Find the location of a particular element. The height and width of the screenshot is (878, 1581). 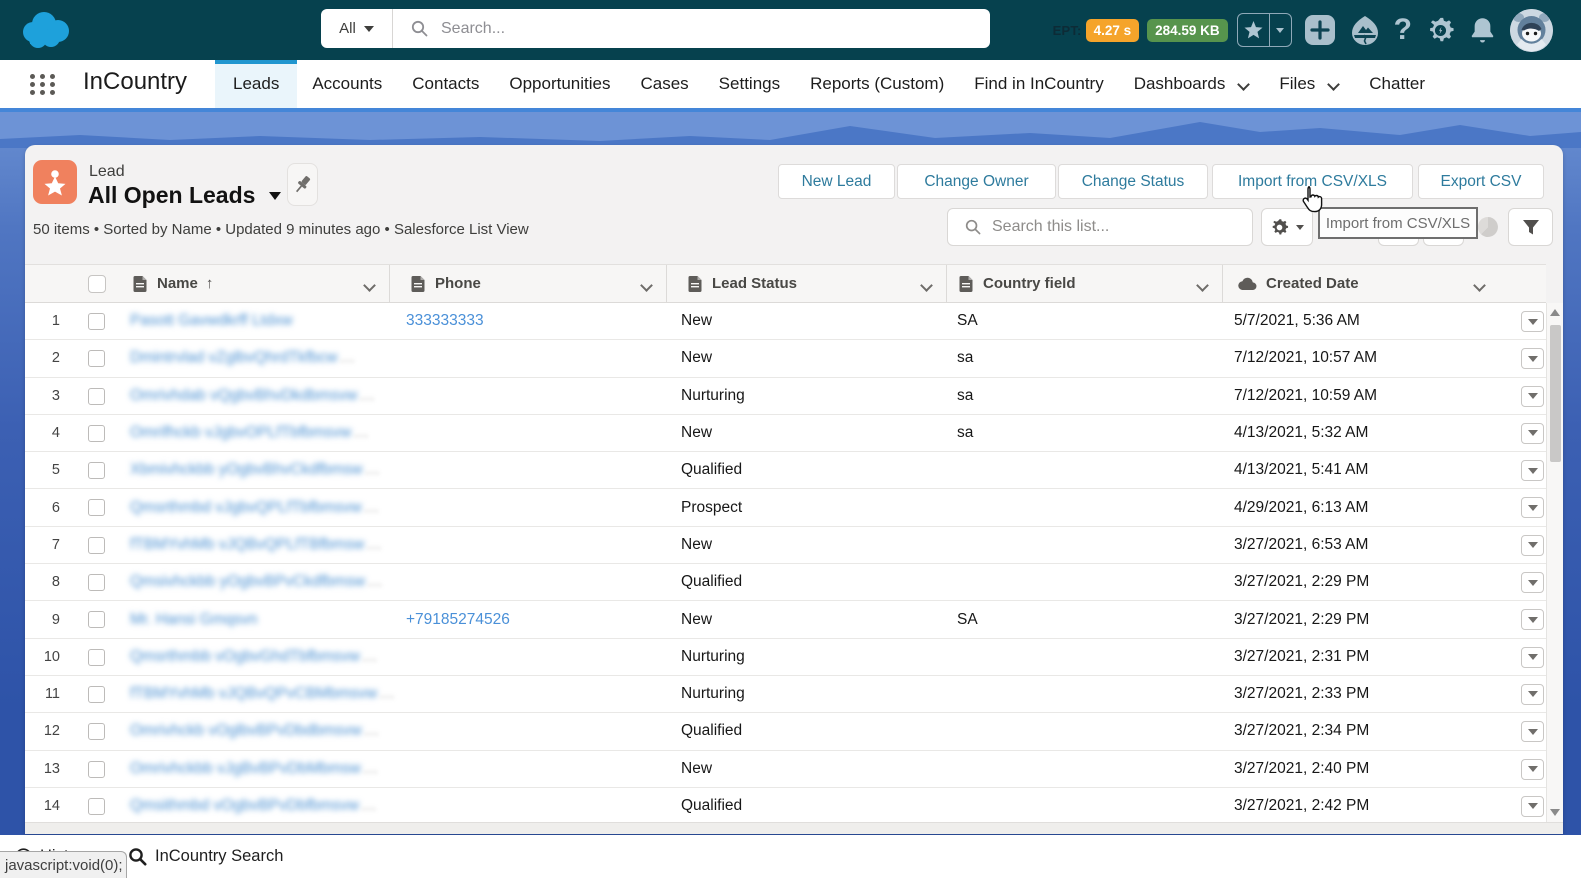

phone-link: 333333333 is located at coordinates (445, 321).